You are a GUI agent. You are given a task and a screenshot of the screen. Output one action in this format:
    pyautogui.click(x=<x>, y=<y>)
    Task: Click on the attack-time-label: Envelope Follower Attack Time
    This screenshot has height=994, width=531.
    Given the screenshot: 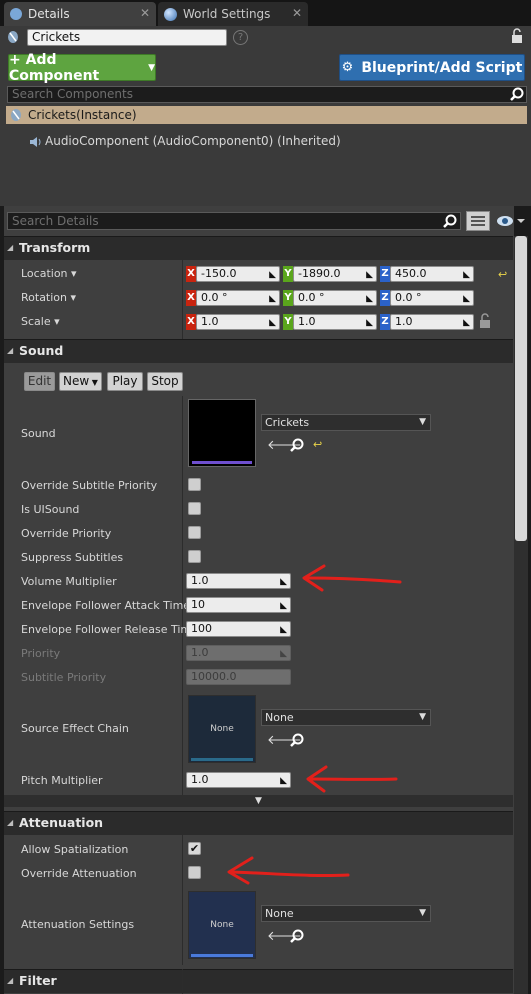 What is the action you would take?
    pyautogui.click(x=106, y=605)
    